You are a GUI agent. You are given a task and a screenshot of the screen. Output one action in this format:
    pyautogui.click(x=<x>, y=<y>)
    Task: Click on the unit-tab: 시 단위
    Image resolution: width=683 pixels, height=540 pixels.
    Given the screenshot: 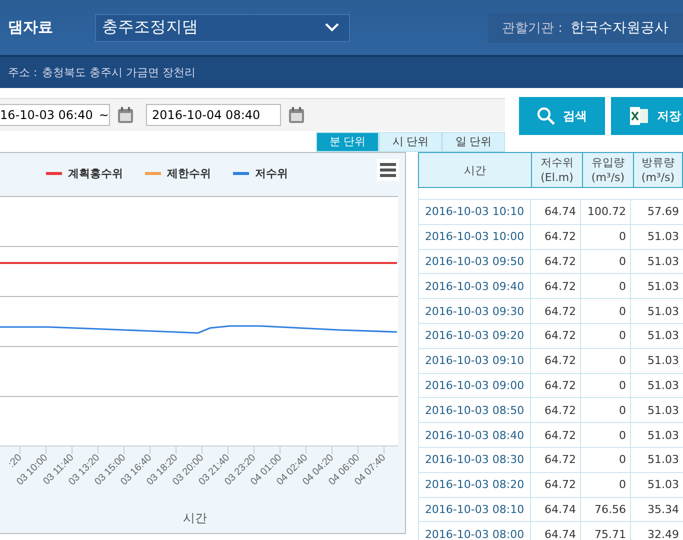 What is the action you would take?
    pyautogui.click(x=410, y=142)
    